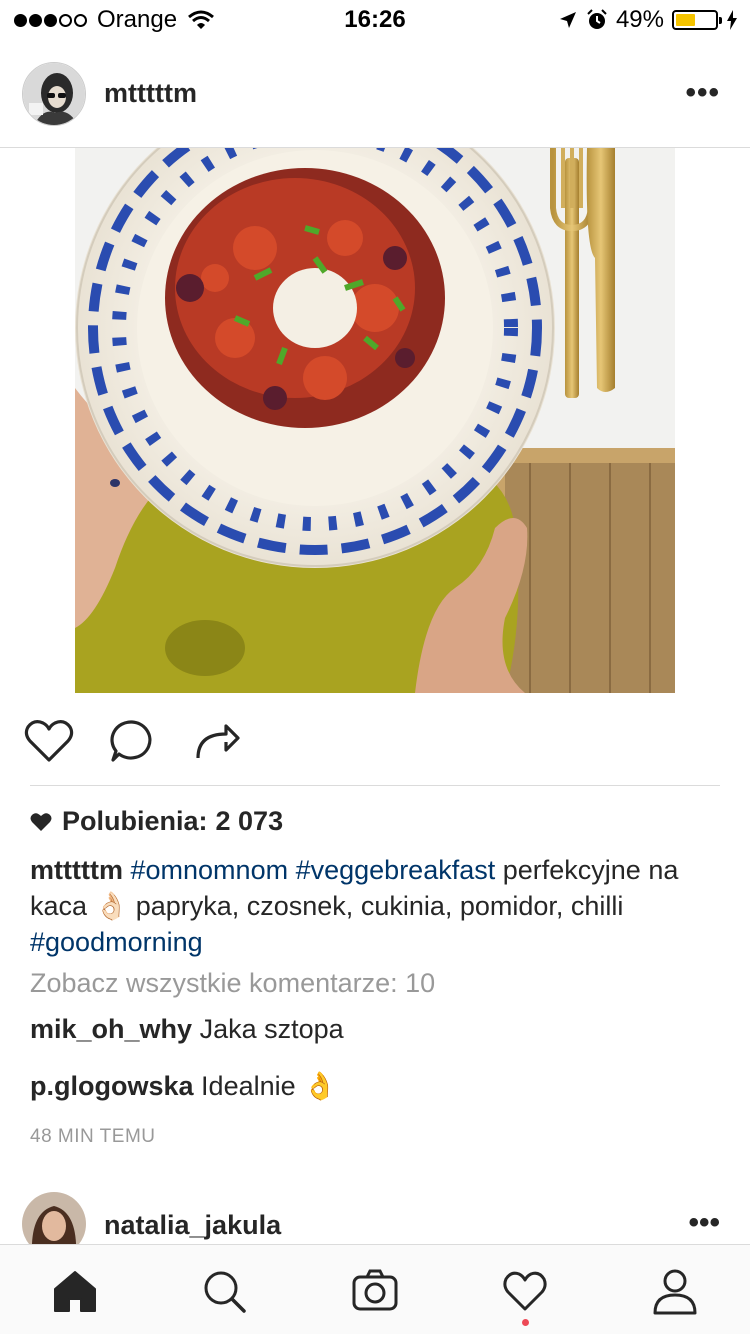 The image size is (750, 1334). I want to click on caption-username: mtttttm, so click(76, 870).